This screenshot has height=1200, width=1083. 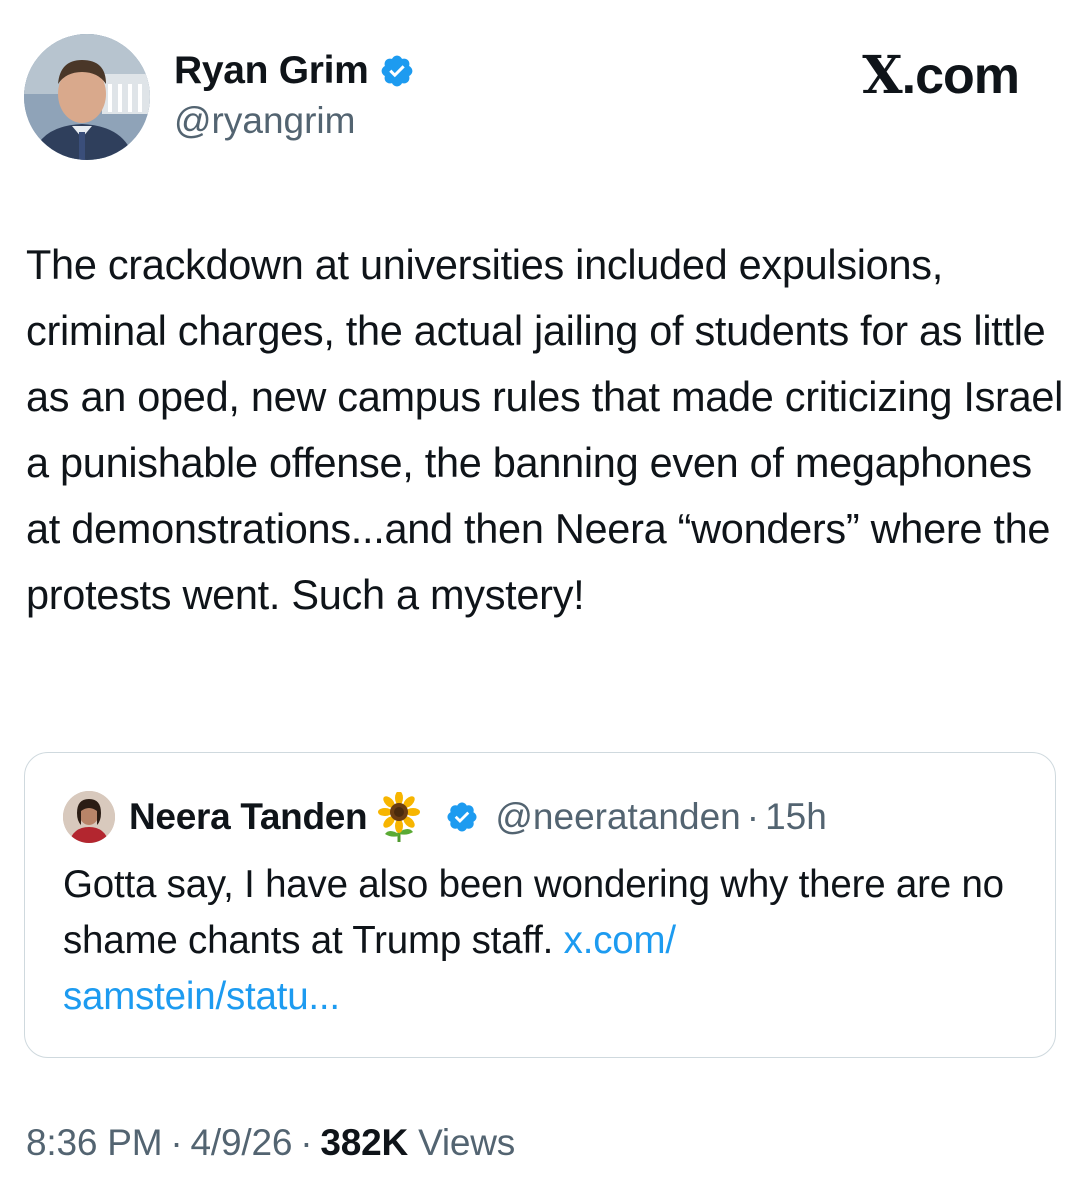 I want to click on author-name-row: Ryan Grim, so click(x=294, y=71).